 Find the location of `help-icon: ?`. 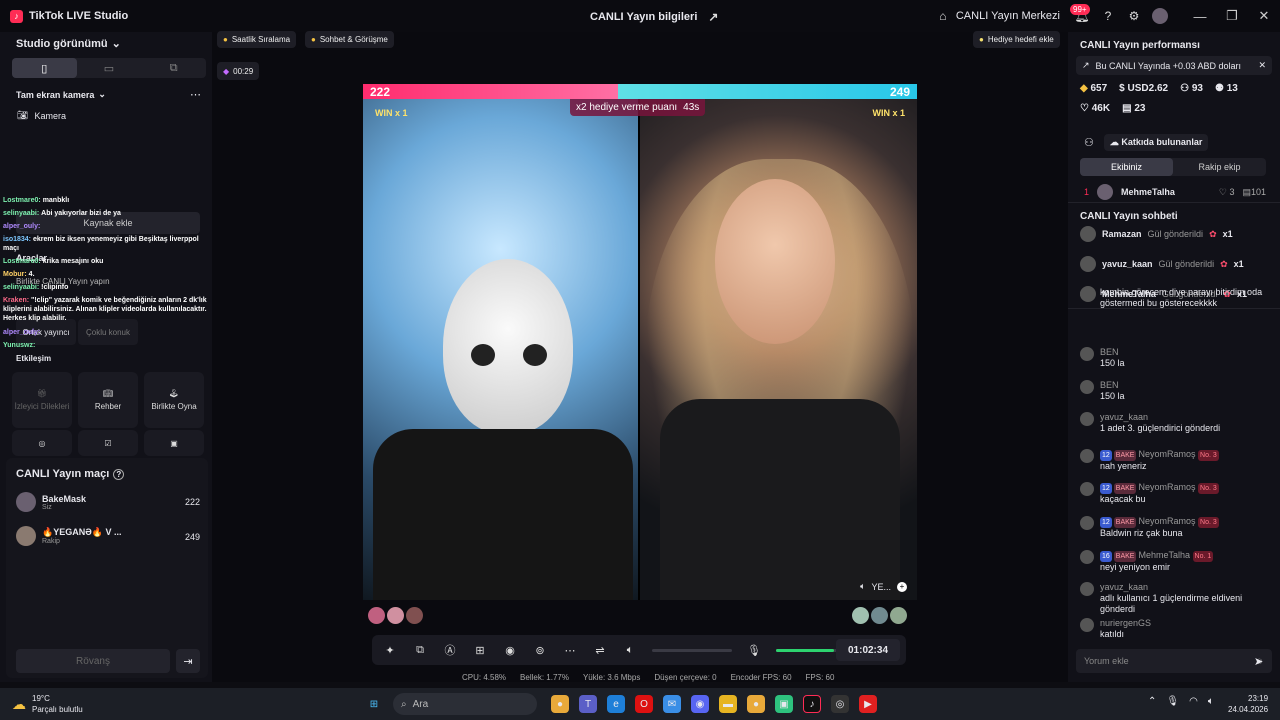

help-icon: ? is located at coordinates (1108, 16).